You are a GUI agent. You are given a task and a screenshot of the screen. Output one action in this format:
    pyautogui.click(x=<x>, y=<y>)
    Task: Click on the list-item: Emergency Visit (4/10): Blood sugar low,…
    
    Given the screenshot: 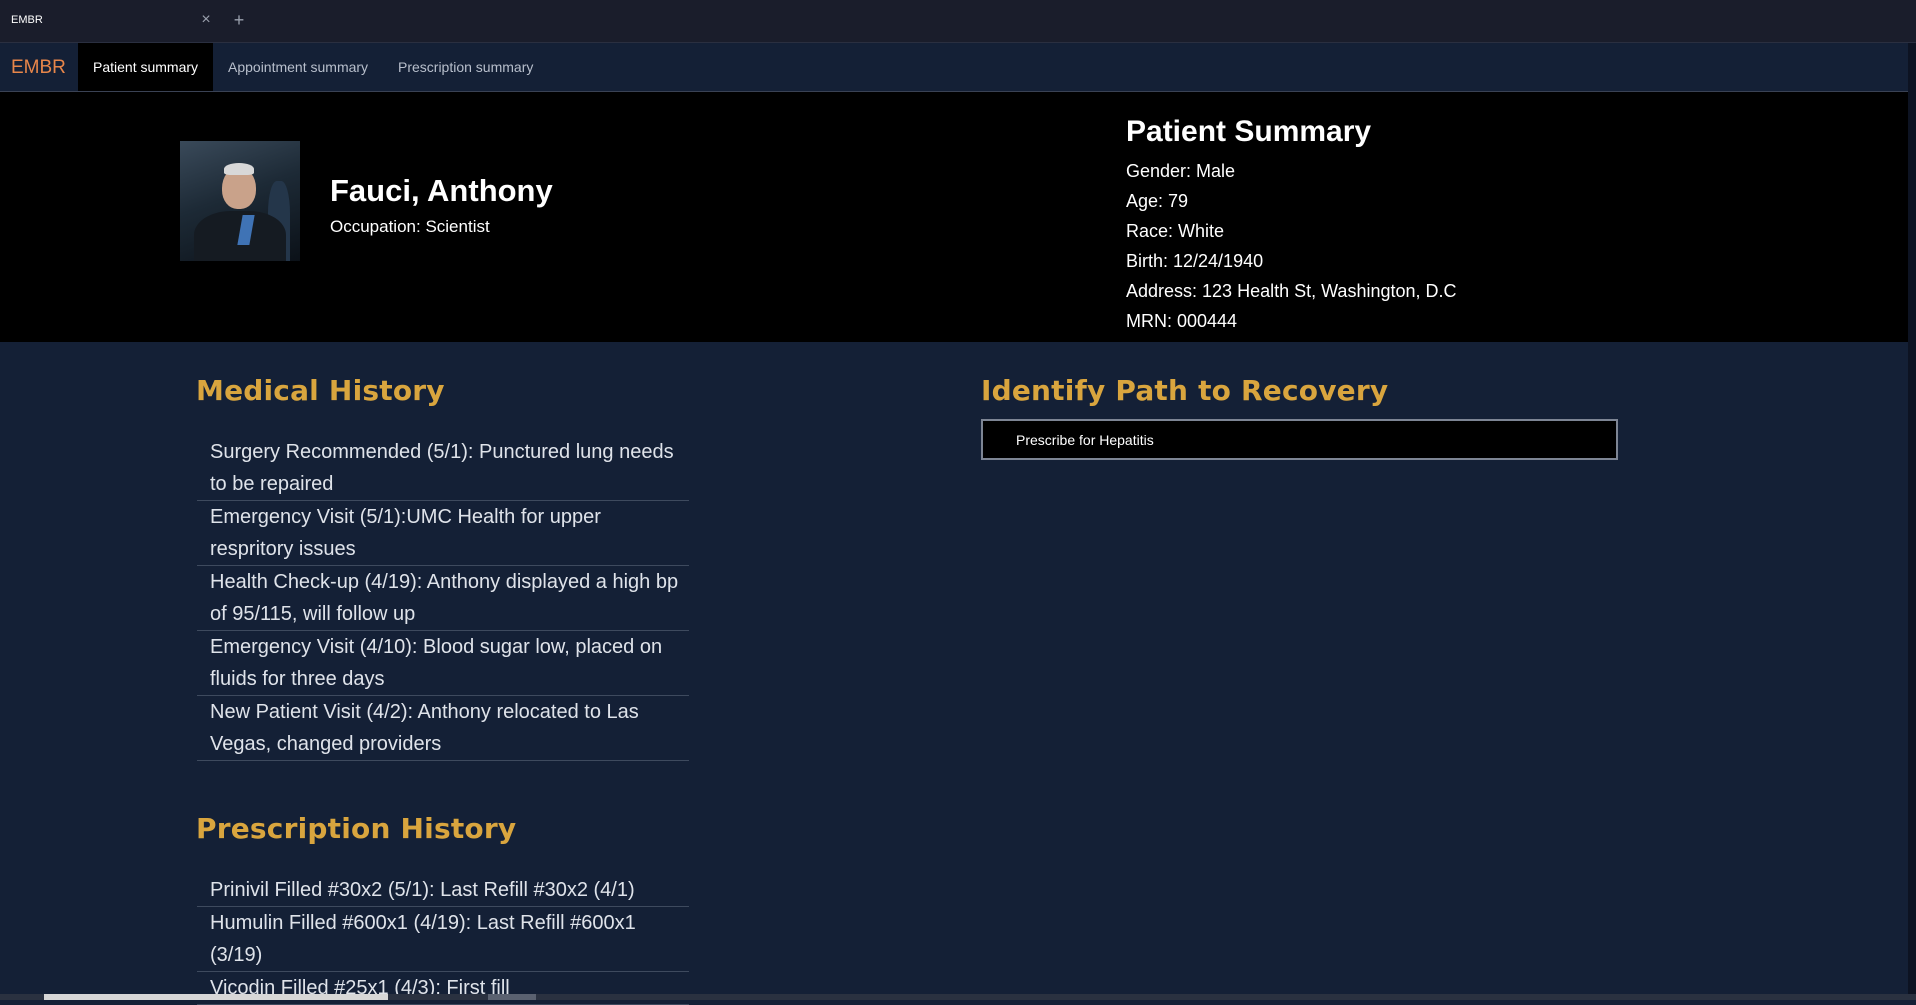 What is the action you would take?
    pyautogui.click(x=443, y=663)
    